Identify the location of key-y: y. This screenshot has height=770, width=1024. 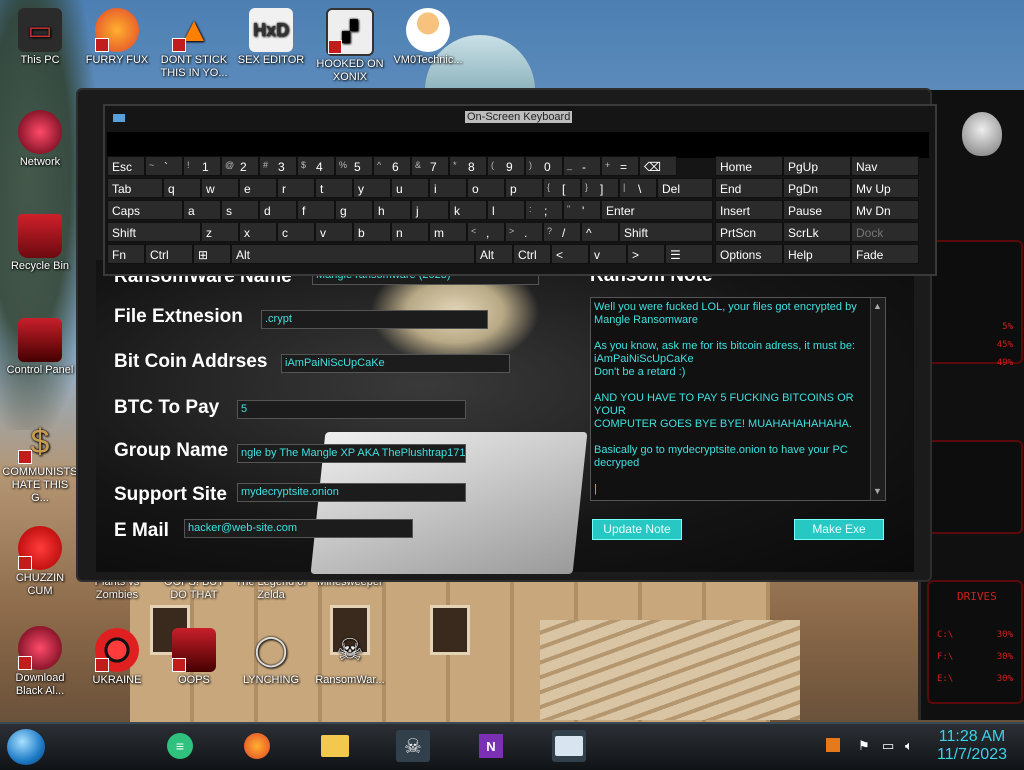
(372, 188).